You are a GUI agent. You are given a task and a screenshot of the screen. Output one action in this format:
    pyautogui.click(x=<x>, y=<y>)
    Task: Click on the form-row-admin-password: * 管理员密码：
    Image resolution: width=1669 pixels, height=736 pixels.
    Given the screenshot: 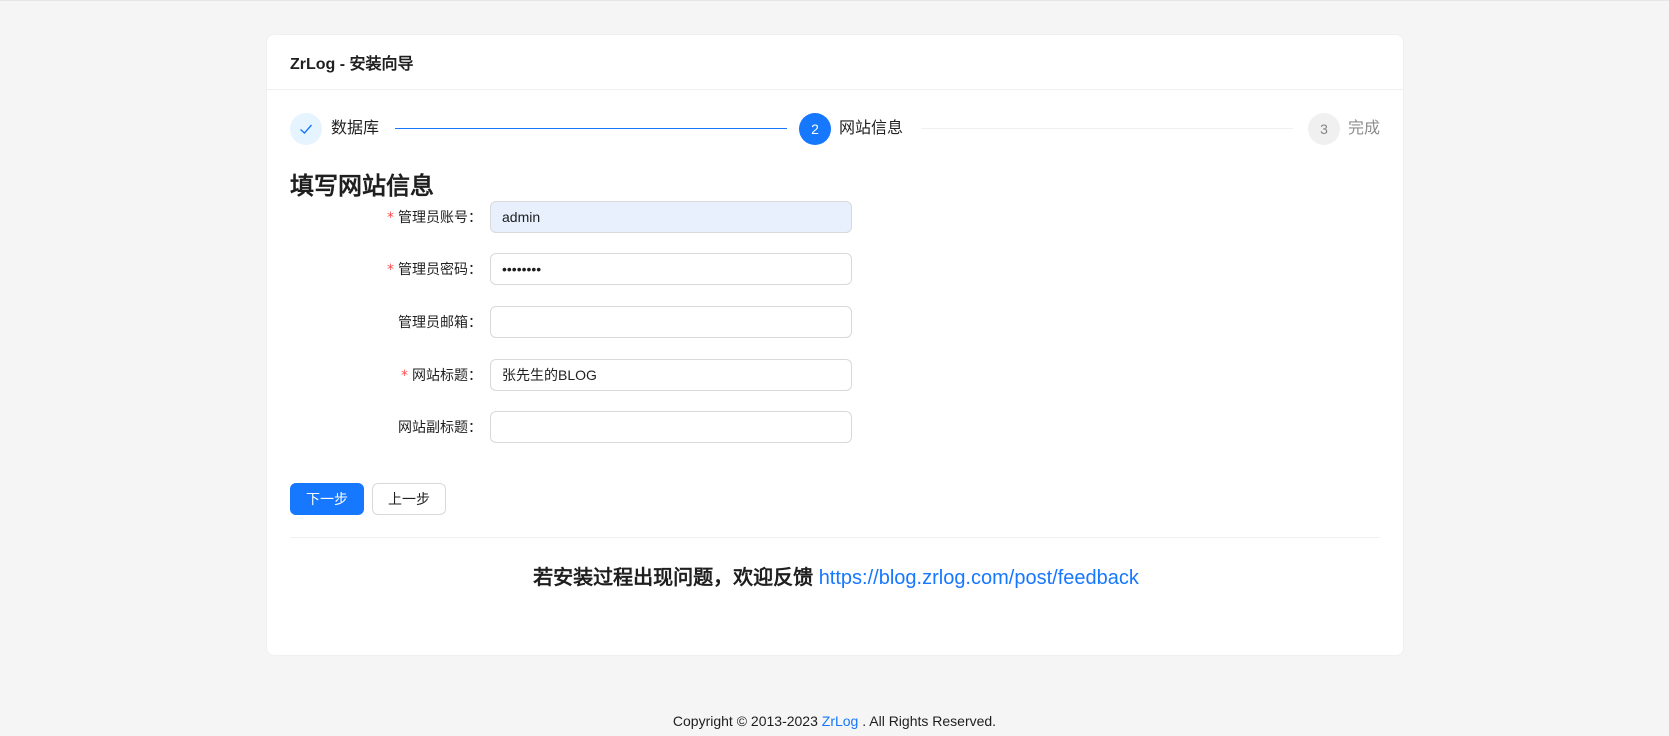 What is the action you would take?
    pyautogui.click(x=590, y=269)
    